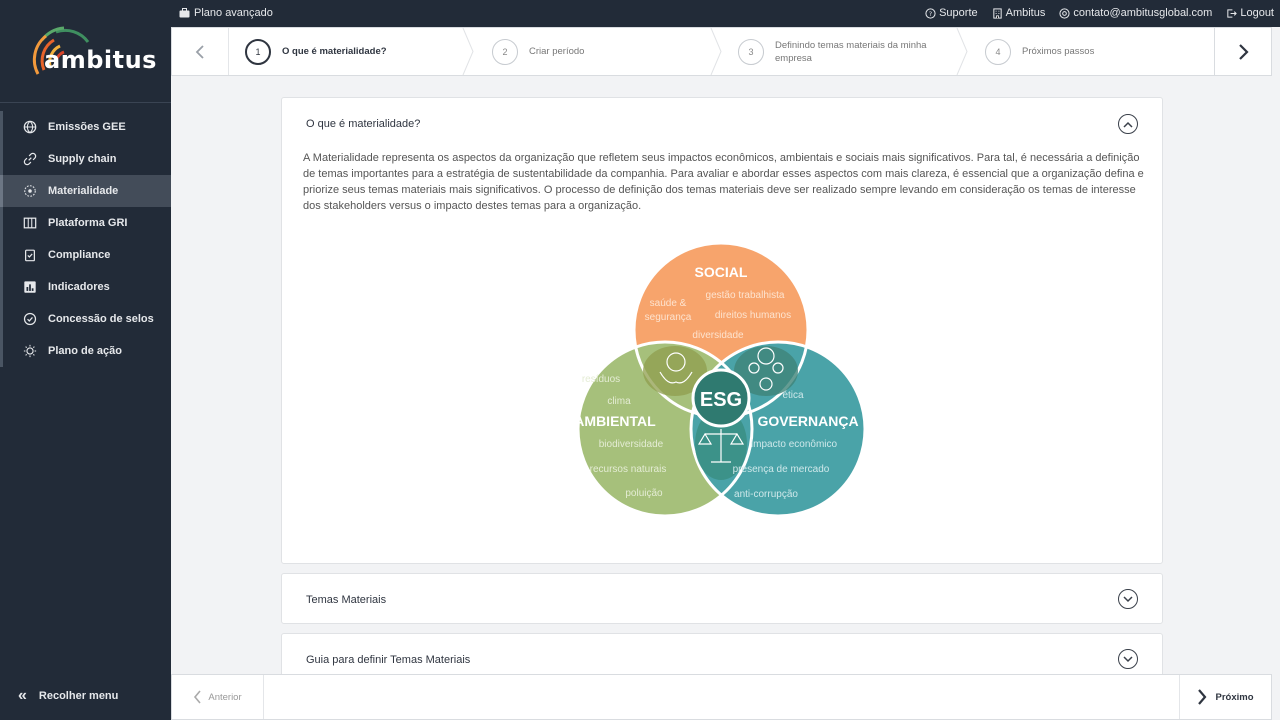 The width and height of the screenshot is (1280, 720). I want to click on globe-icon, so click(30, 127).